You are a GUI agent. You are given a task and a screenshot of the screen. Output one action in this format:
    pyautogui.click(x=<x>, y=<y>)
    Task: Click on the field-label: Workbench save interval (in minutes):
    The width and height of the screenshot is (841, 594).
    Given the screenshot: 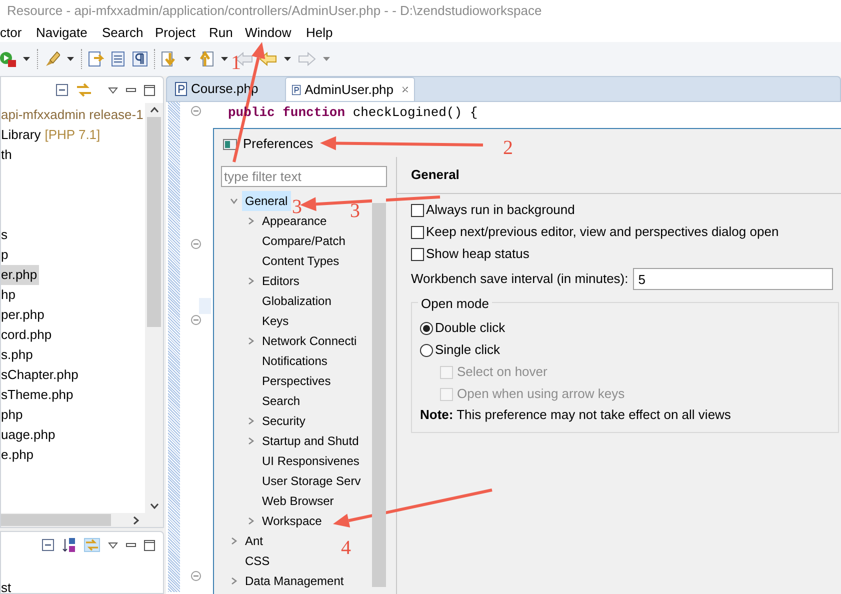 What is the action you would take?
    pyautogui.click(x=519, y=279)
    